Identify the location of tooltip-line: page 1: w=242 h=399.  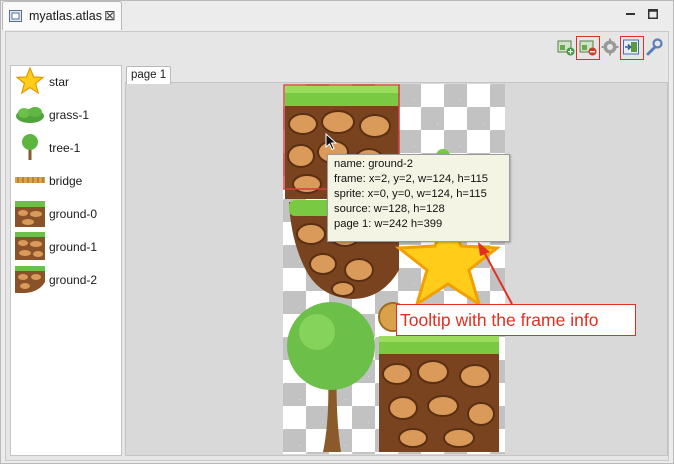
(388, 224).